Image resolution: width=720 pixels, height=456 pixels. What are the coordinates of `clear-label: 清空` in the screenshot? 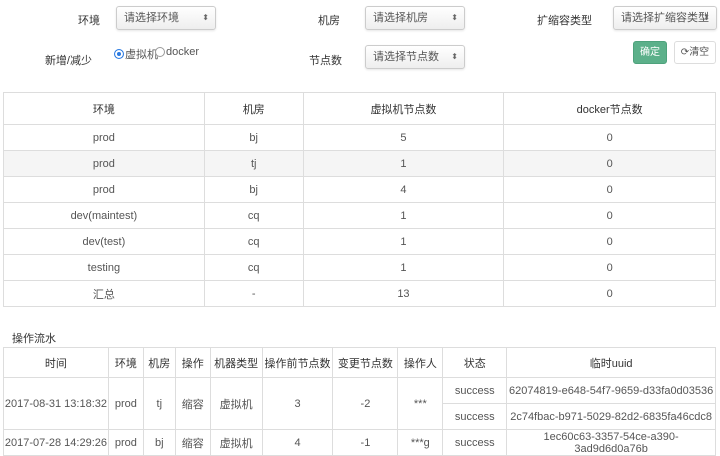 It's located at (699, 52).